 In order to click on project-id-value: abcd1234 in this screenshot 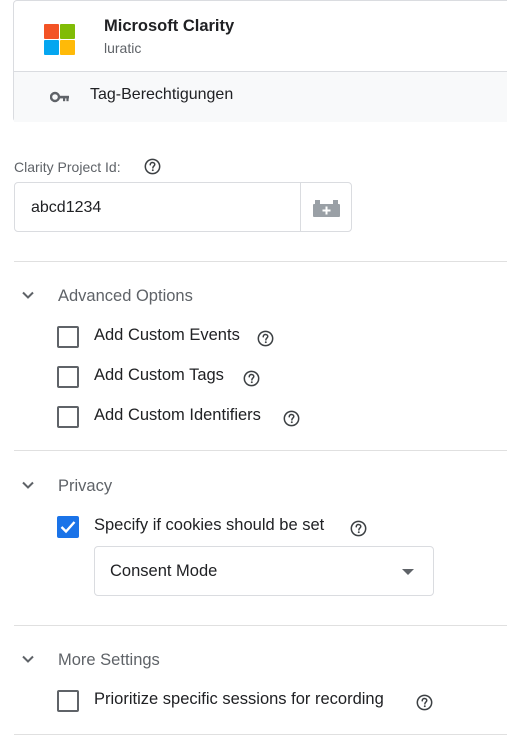, I will do `click(66, 207)`.